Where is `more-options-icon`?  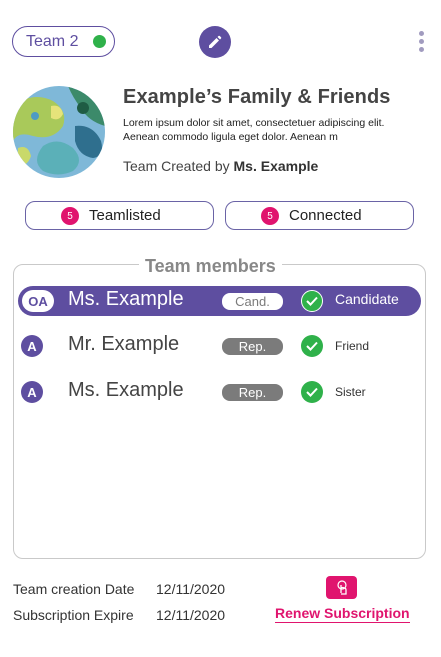
more-options-icon is located at coordinates (421, 43).